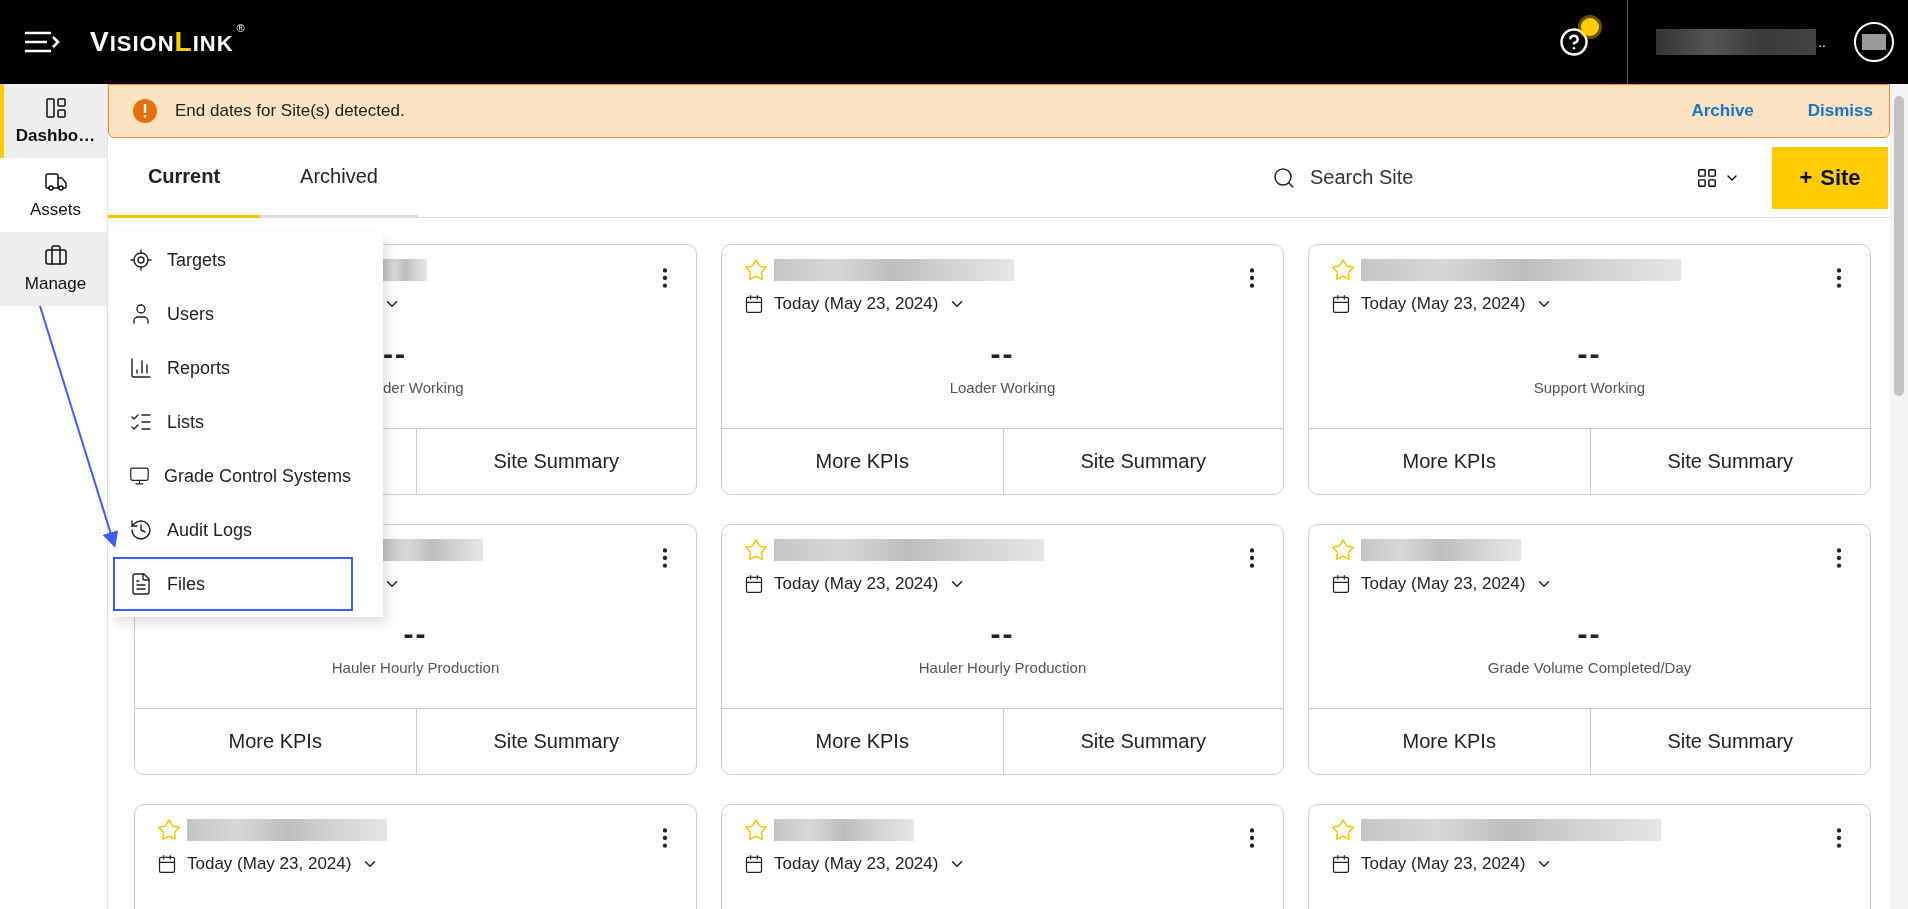  I want to click on user-name-ellipsis: .., so click(1822, 42).